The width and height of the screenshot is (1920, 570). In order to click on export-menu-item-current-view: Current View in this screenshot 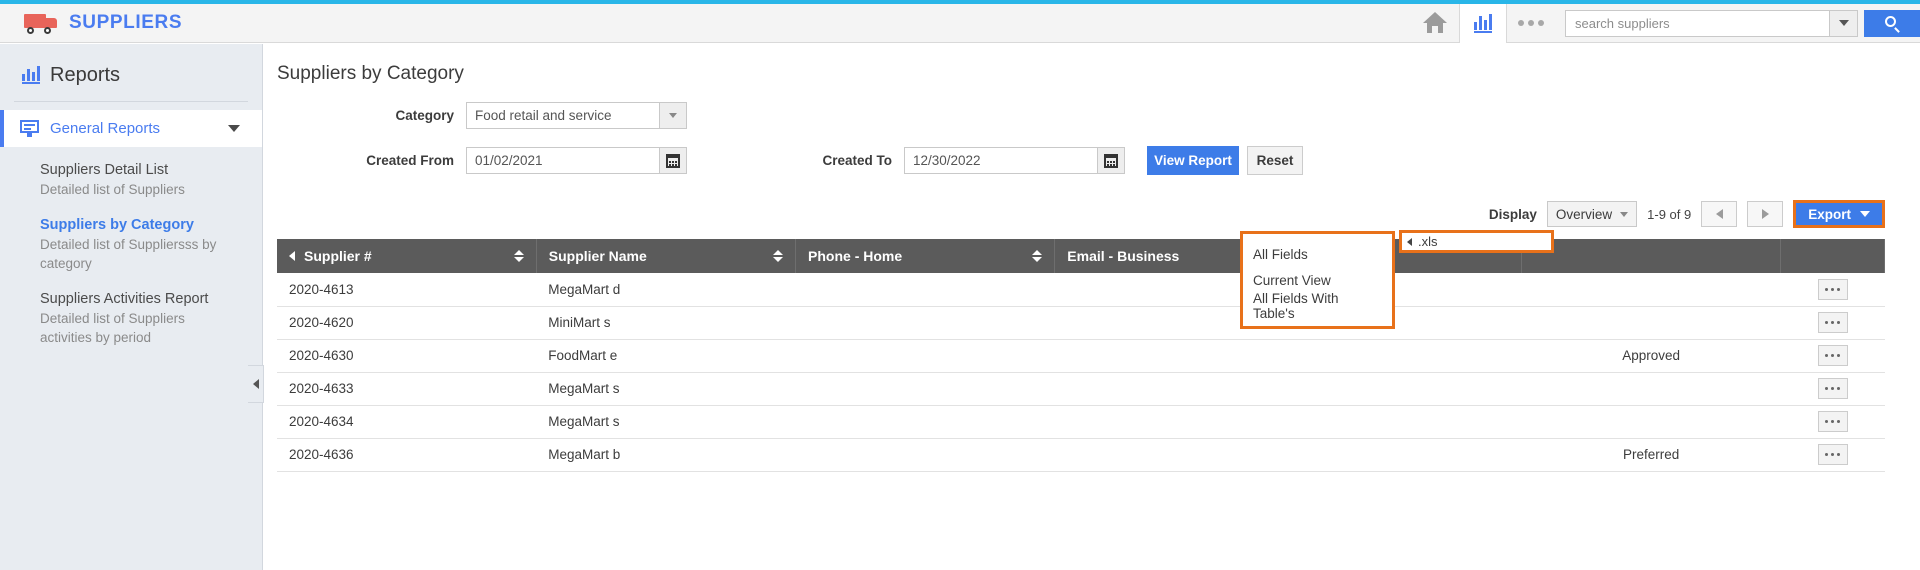, I will do `click(1317, 280)`.